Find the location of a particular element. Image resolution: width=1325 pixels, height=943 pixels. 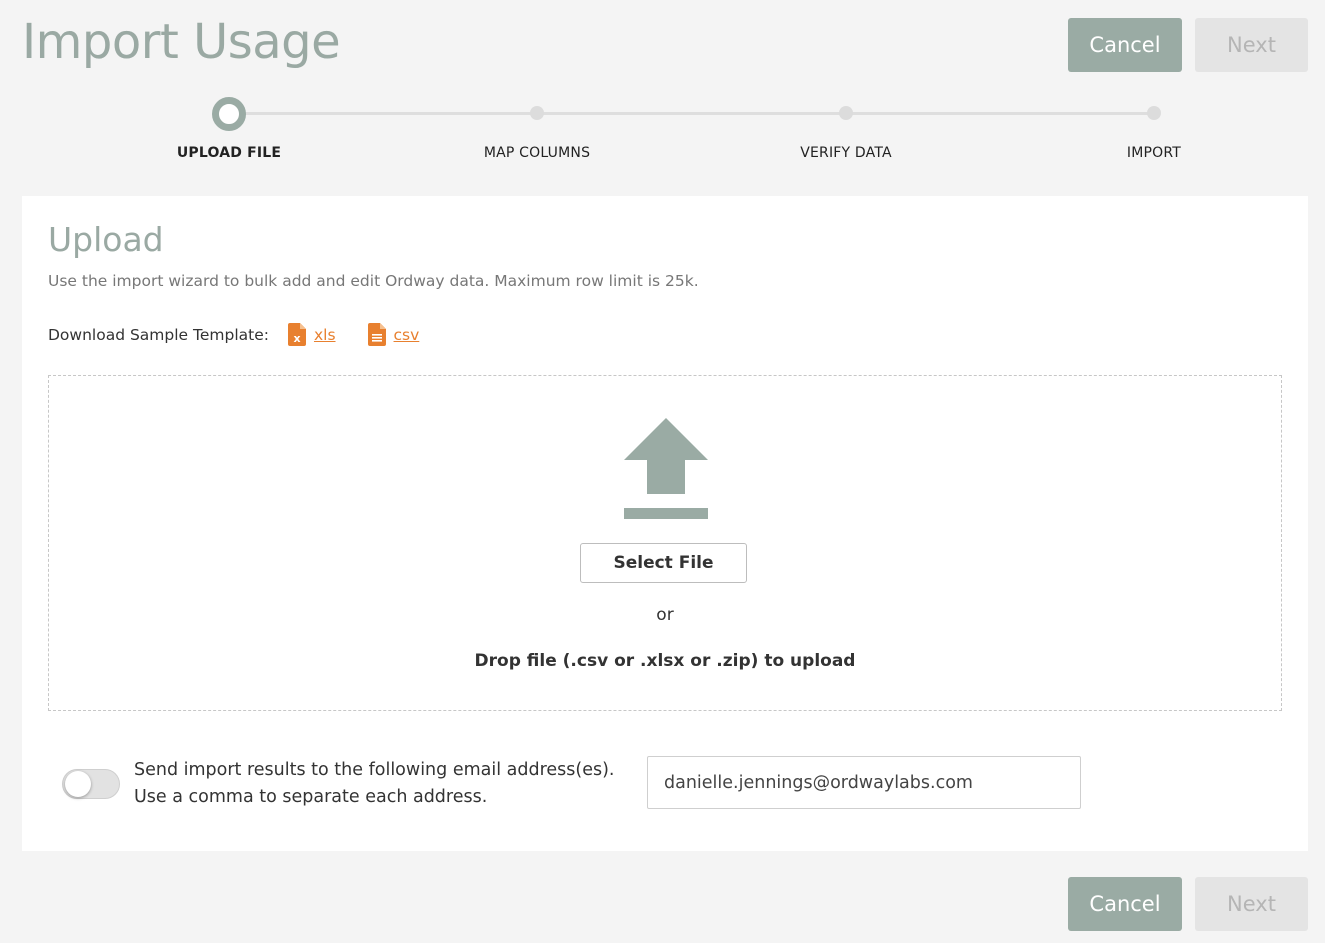

xls-file-icon: x is located at coordinates (296, 334).